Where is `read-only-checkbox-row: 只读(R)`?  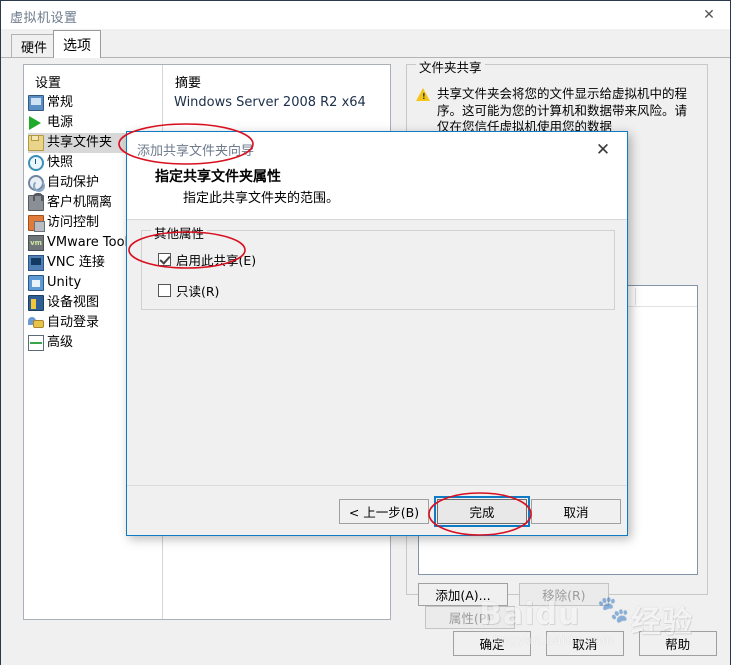 read-only-checkbox-row: 只读(R) is located at coordinates (188, 290).